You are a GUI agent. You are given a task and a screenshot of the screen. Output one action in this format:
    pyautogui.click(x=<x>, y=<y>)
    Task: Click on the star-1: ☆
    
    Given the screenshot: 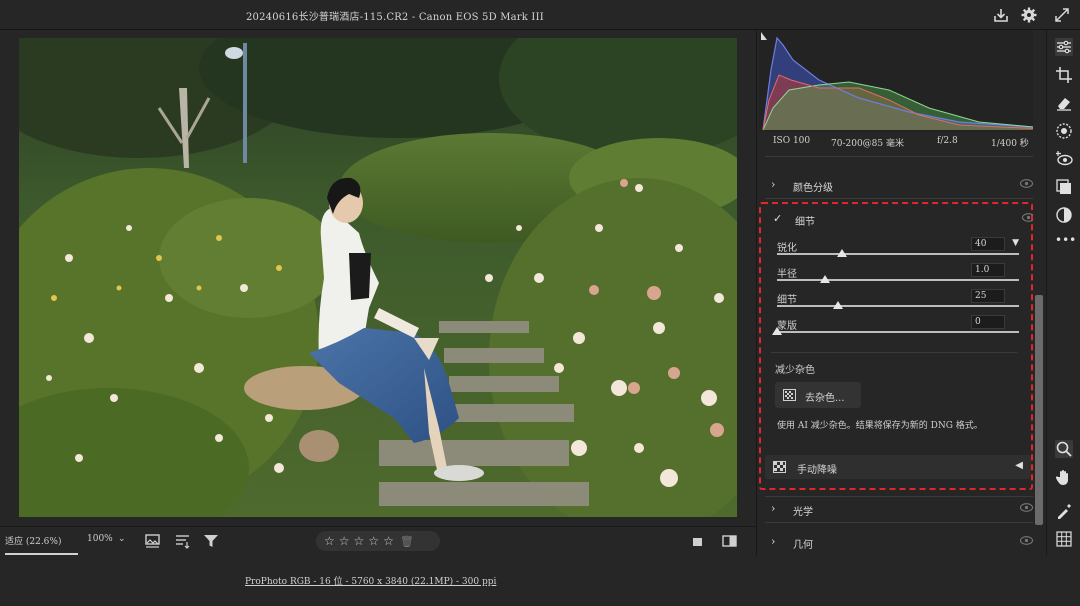 What is the action you would take?
    pyautogui.click(x=329, y=541)
    